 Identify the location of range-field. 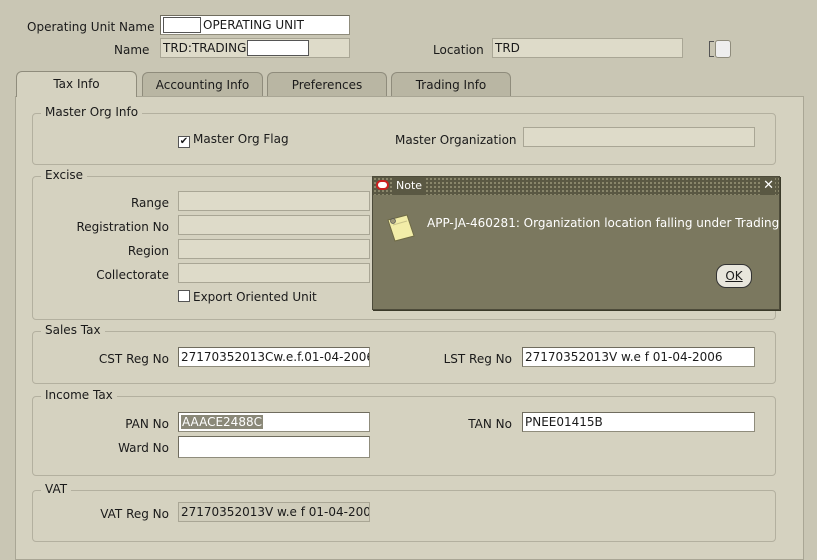
(274, 201).